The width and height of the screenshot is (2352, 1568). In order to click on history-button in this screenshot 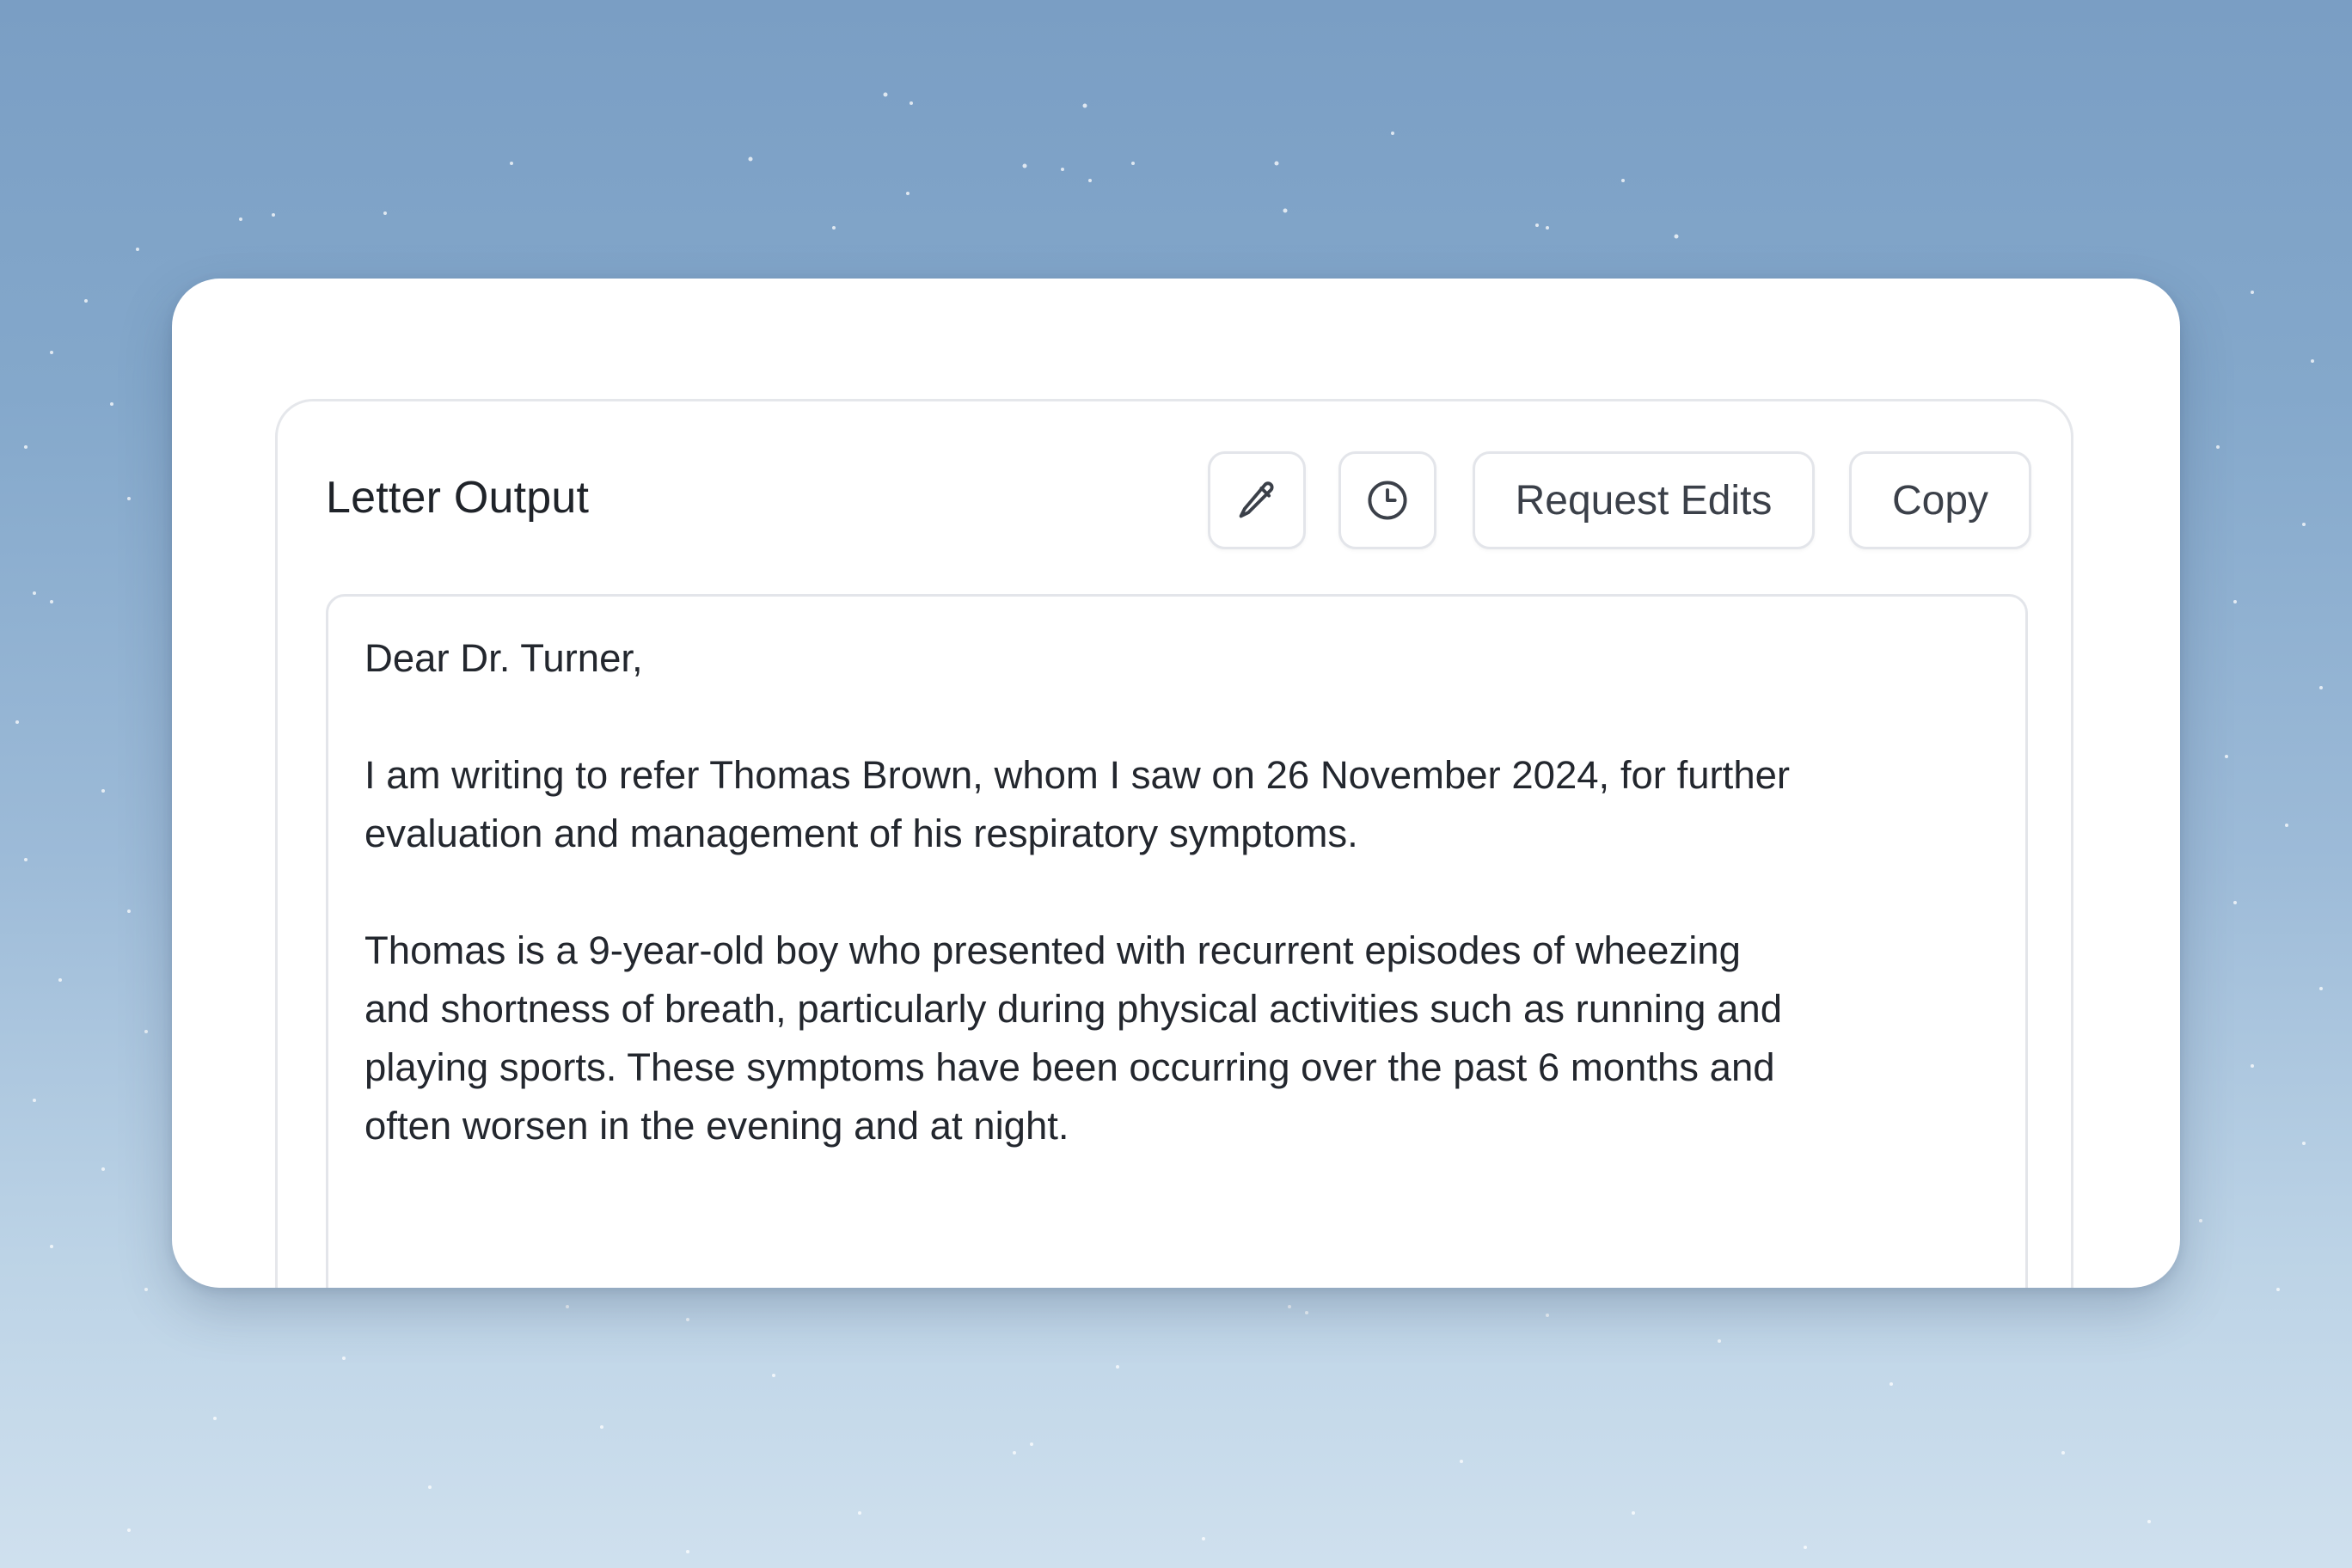, I will do `click(1387, 500)`.